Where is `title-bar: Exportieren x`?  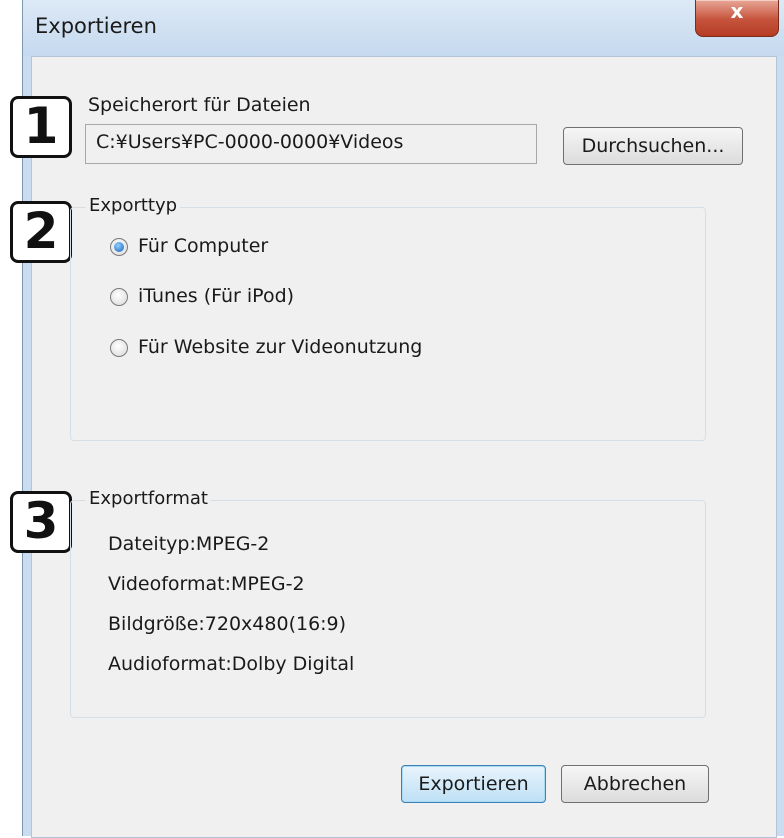
title-bar: Exportieren x is located at coordinates (403, 28).